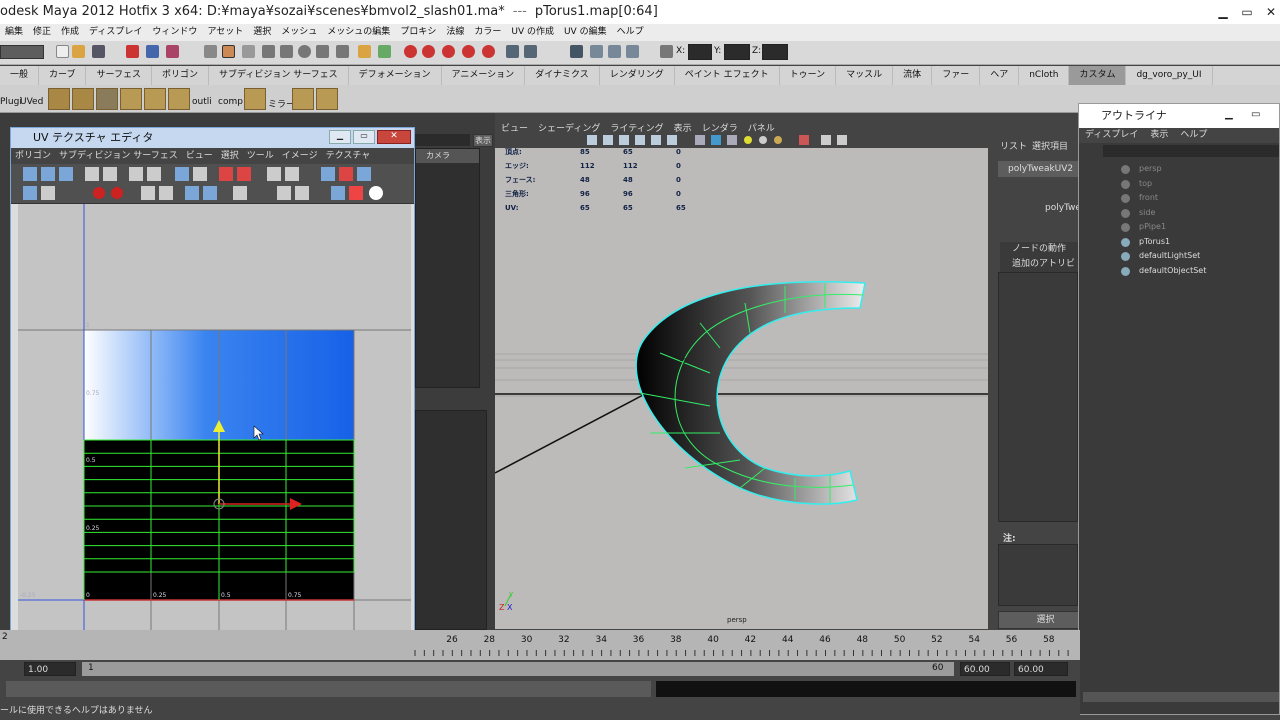  Describe the element at coordinates (956, 75) in the screenshot. I see `shelf-tab-13: ファー` at that location.